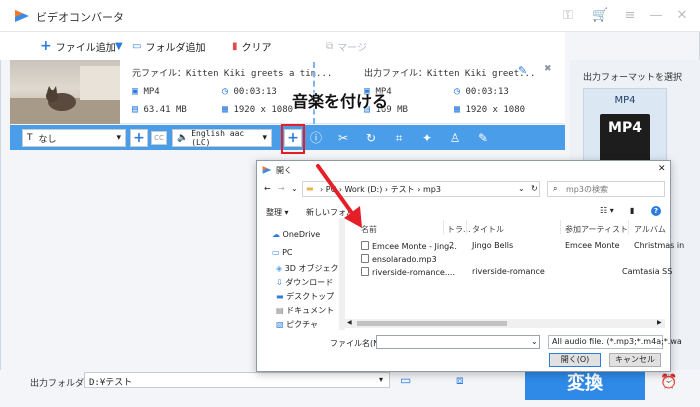 The width and height of the screenshot is (700, 407). What do you see at coordinates (277, 212) in the screenshot?
I see `organize-button: 整理 ▾` at bounding box center [277, 212].